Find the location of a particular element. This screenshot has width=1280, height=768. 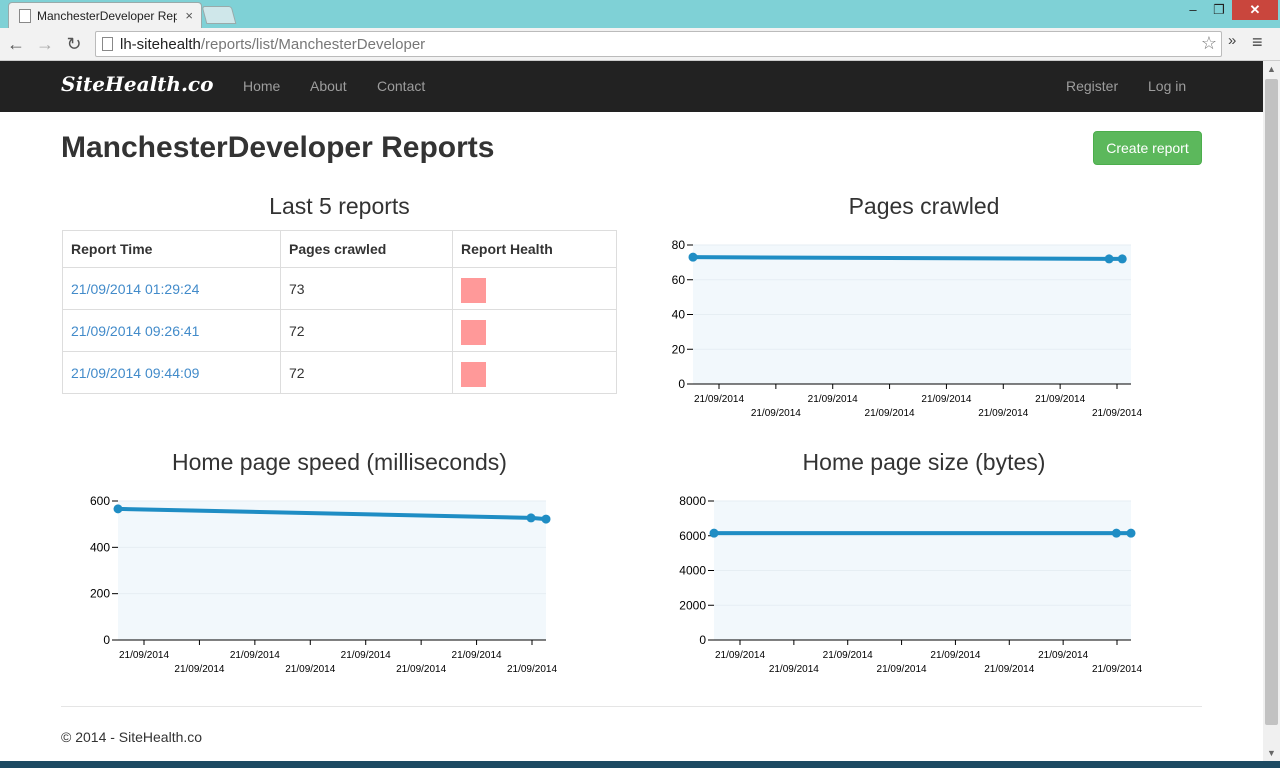

vertical-scrollbar: ▲ ▼ is located at coordinates (1271, 411).